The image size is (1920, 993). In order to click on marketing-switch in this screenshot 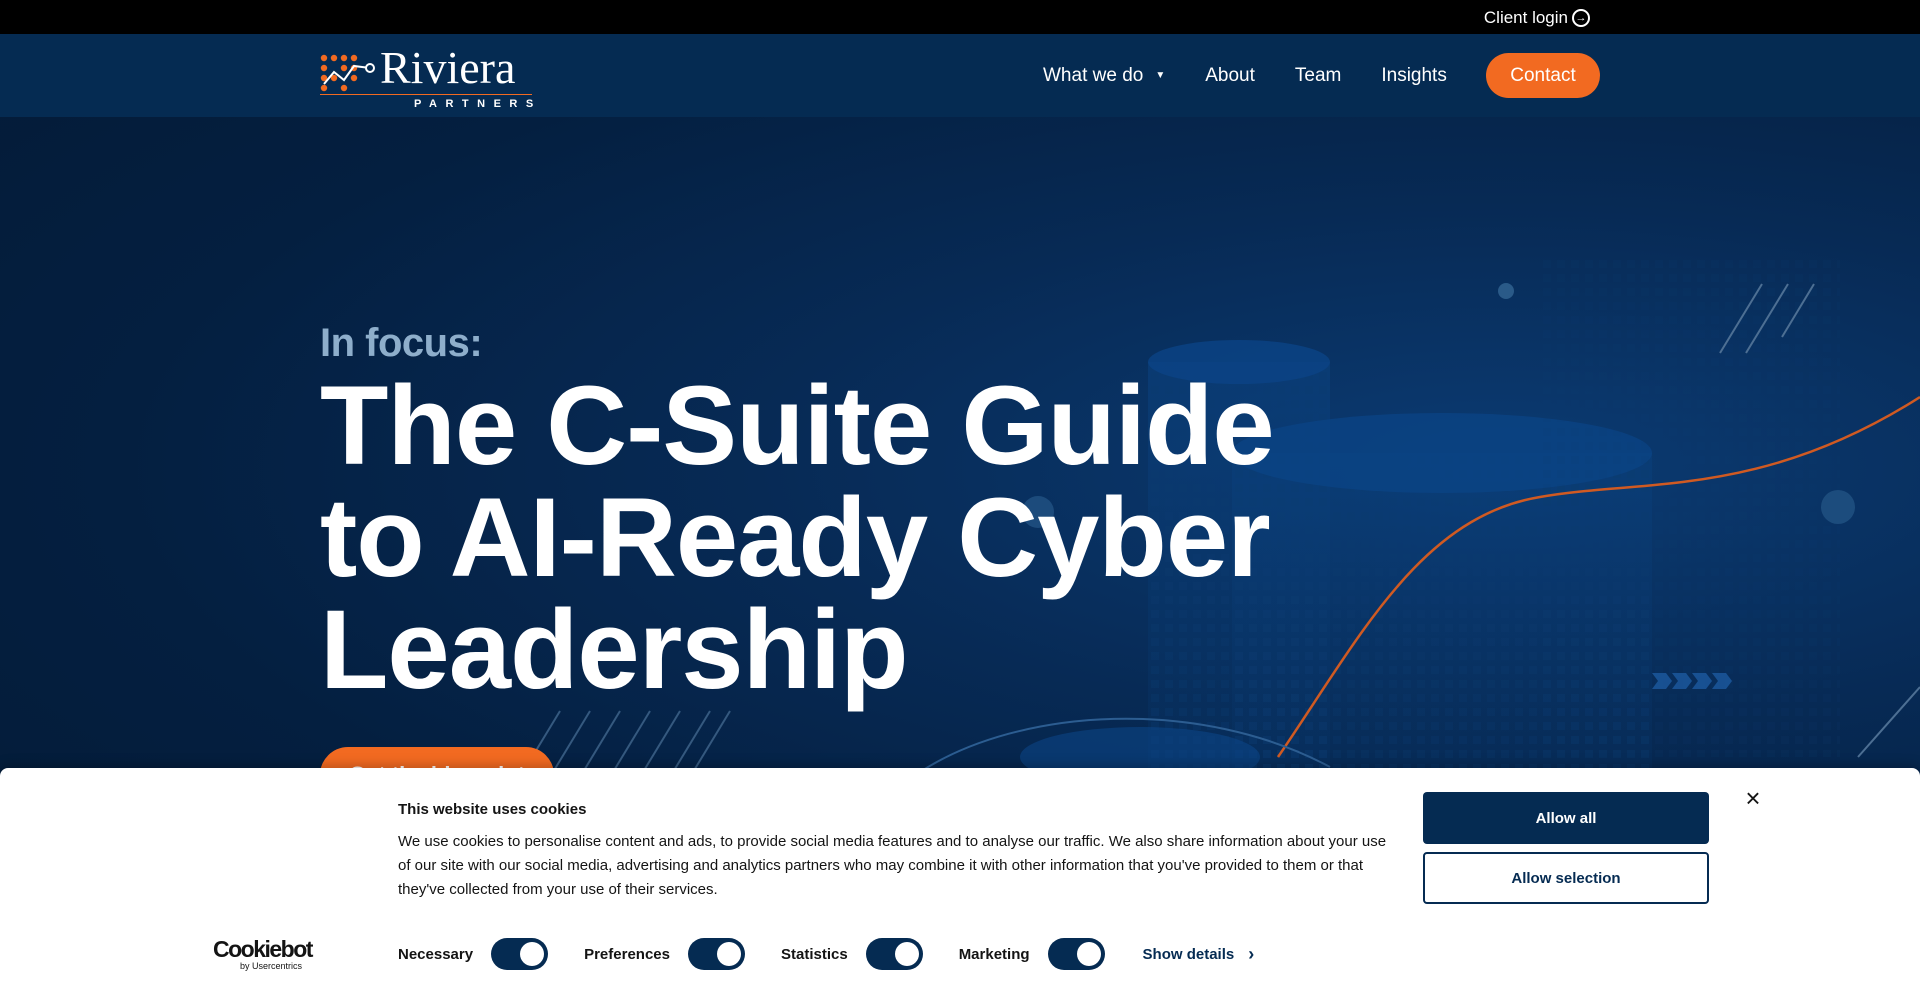, I will do `click(1076, 954)`.